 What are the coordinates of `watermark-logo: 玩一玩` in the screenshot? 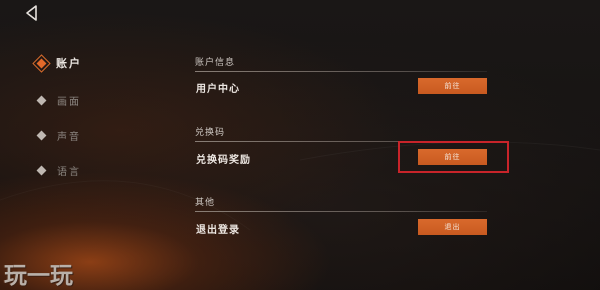 It's located at (38, 276).